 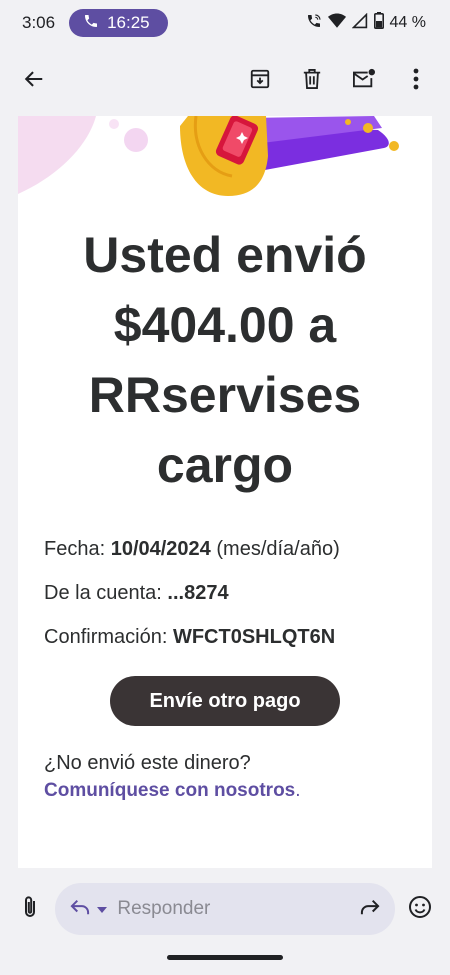 What do you see at coordinates (378, 23) in the screenshot?
I see `battery-icon` at bounding box center [378, 23].